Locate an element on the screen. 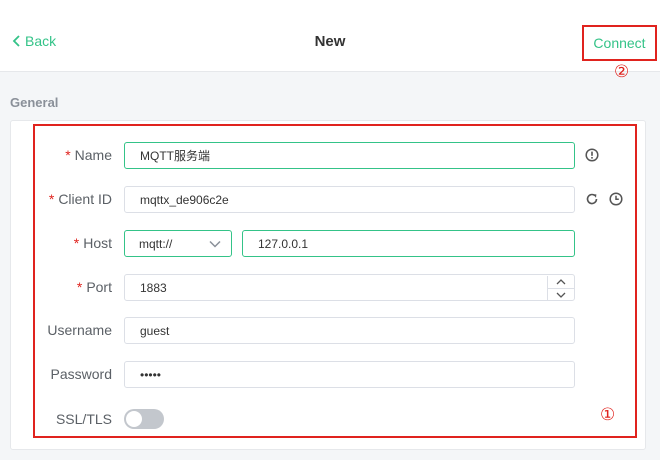 The height and width of the screenshot is (460, 660). page-title: New is located at coordinates (330, 41).